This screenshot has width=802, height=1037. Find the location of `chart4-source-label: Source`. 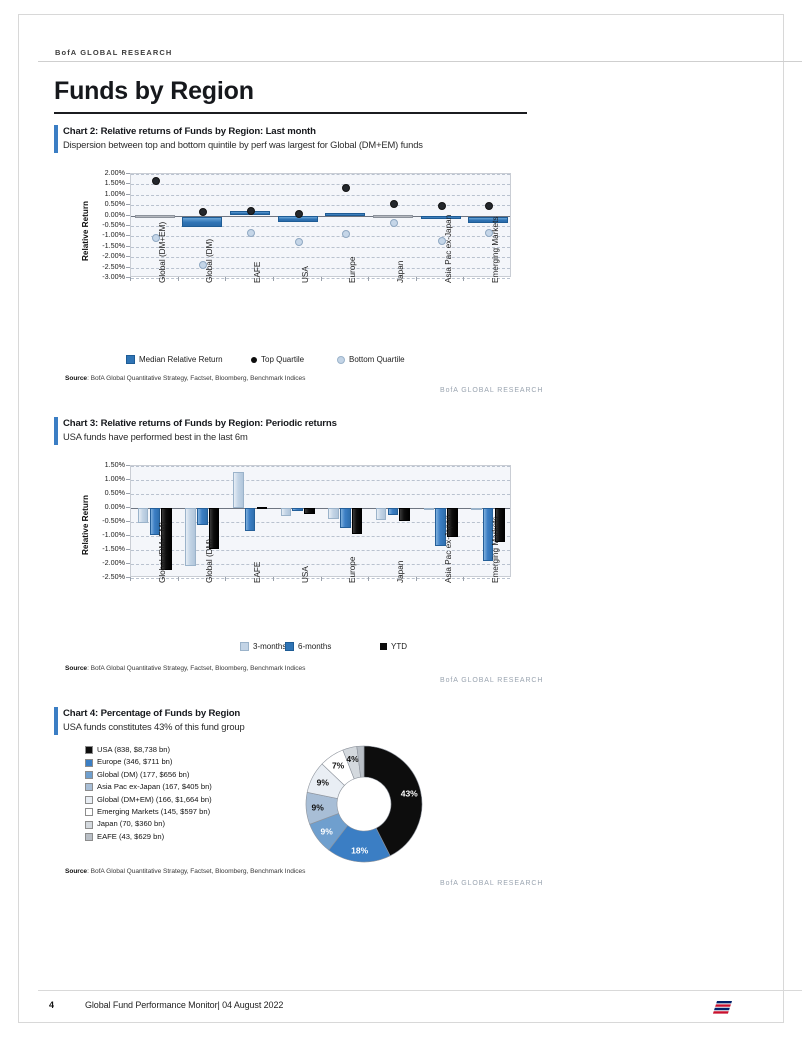

chart4-source-label: Source is located at coordinates (76, 871).